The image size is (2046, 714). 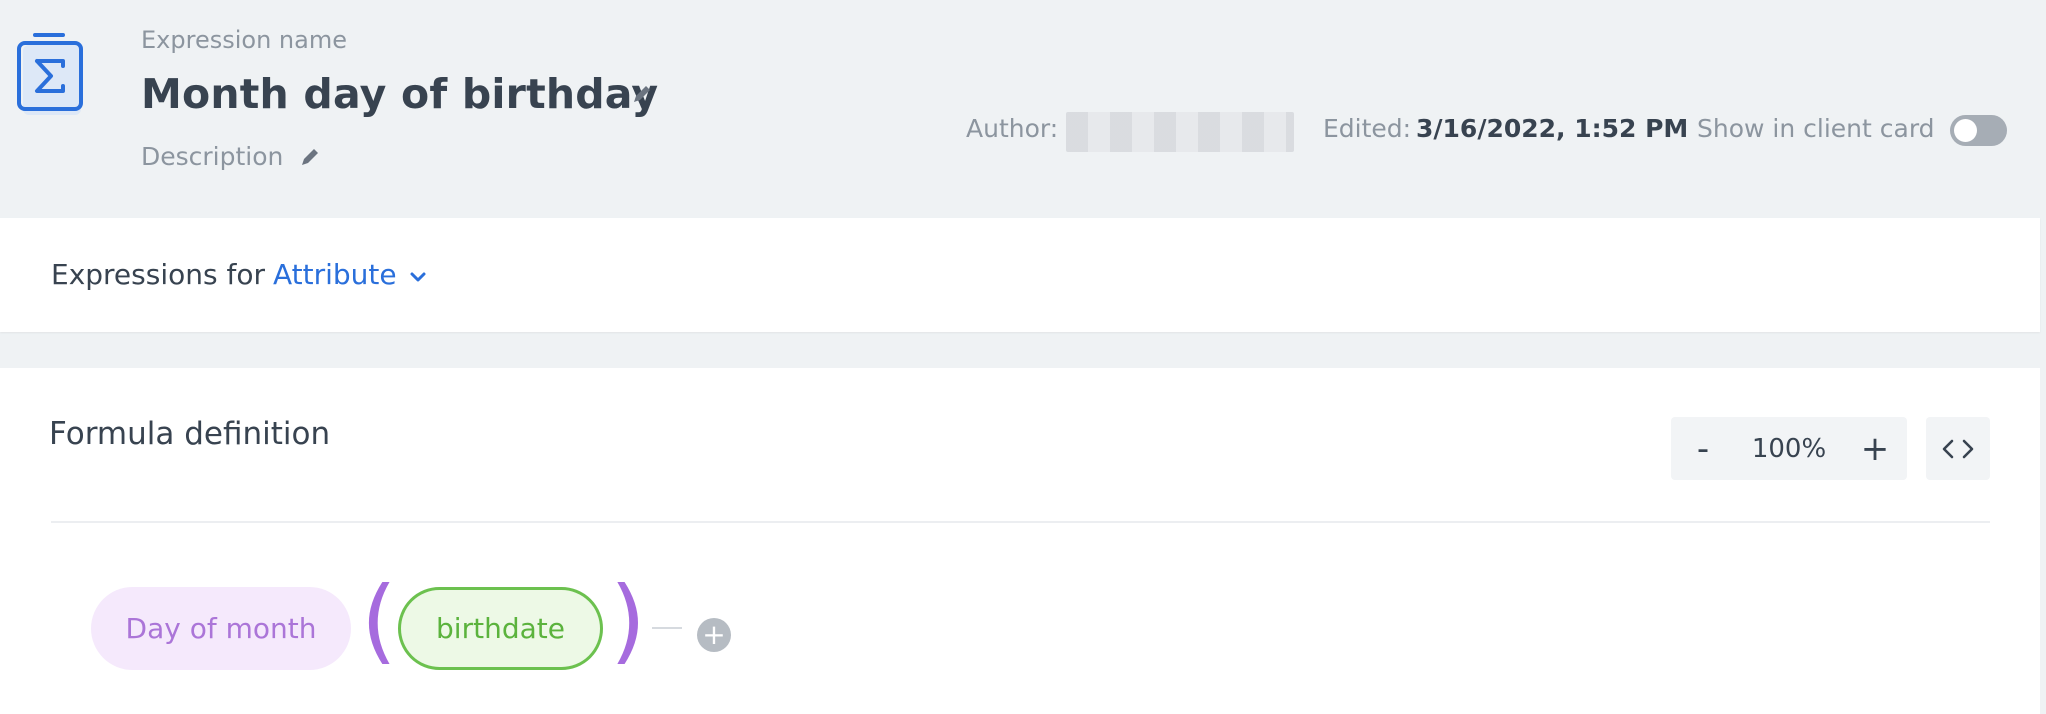 What do you see at coordinates (190, 434) in the screenshot?
I see `formula-definition-title: Formula definition` at bounding box center [190, 434].